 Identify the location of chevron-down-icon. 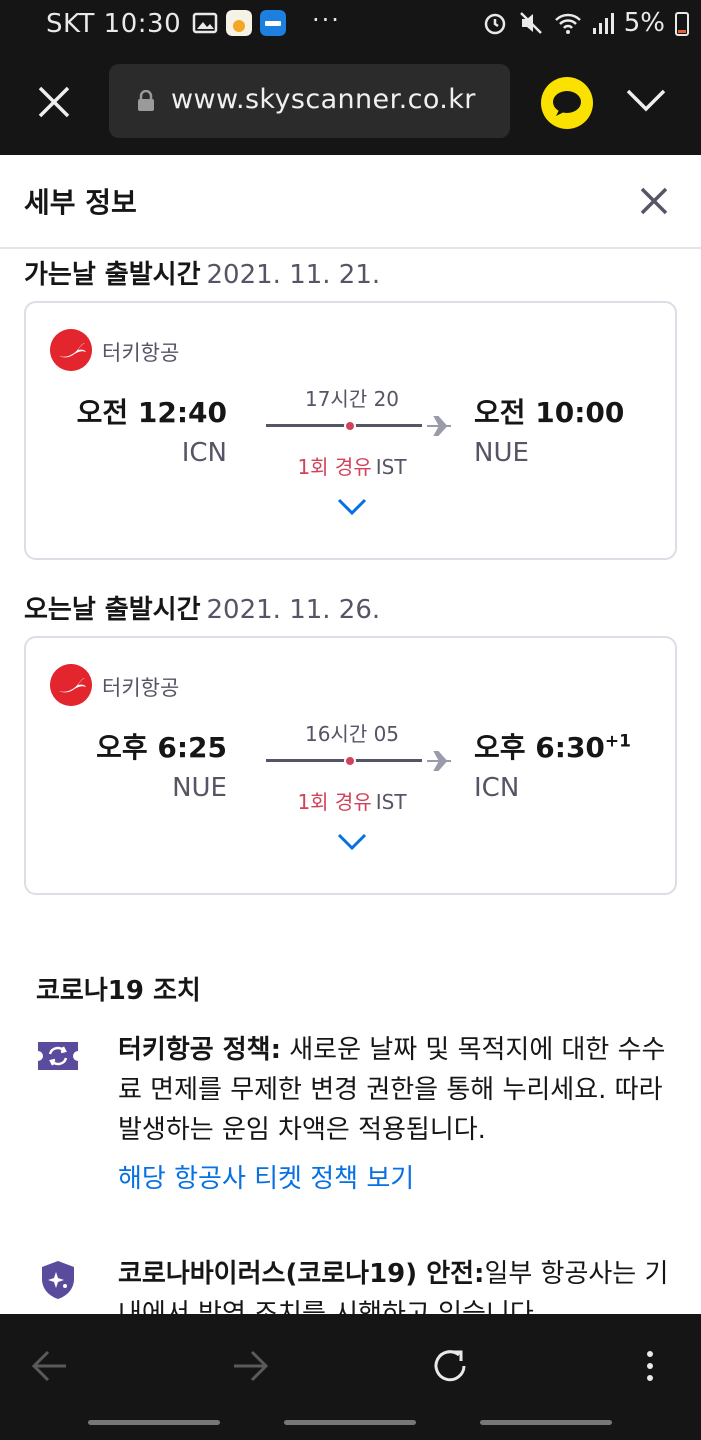
(646, 100).